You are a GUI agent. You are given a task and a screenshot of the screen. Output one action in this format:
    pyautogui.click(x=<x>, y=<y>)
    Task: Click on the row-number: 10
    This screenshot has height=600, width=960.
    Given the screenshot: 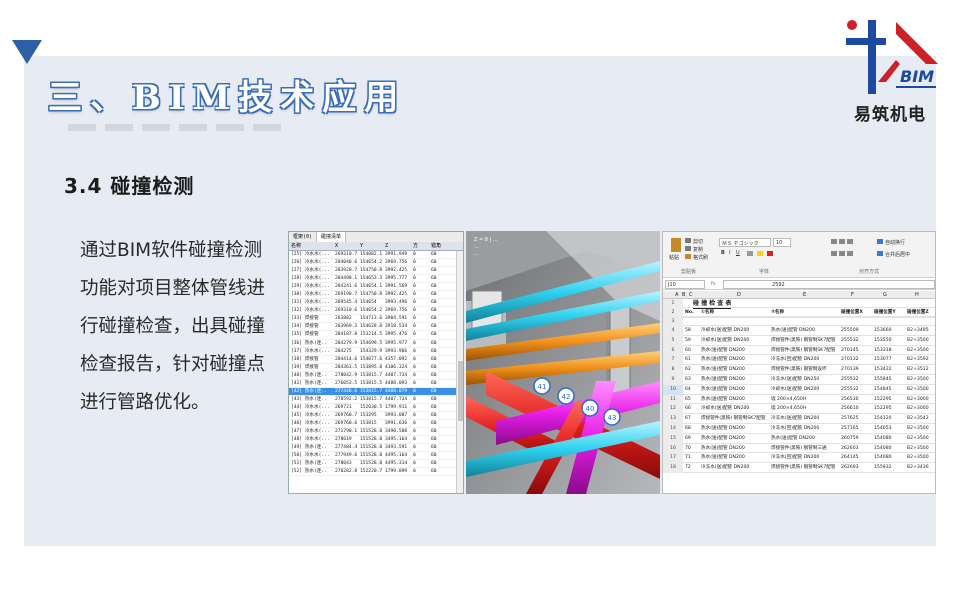 What is the action you would take?
    pyautogui.click(x=673, y=389)
    